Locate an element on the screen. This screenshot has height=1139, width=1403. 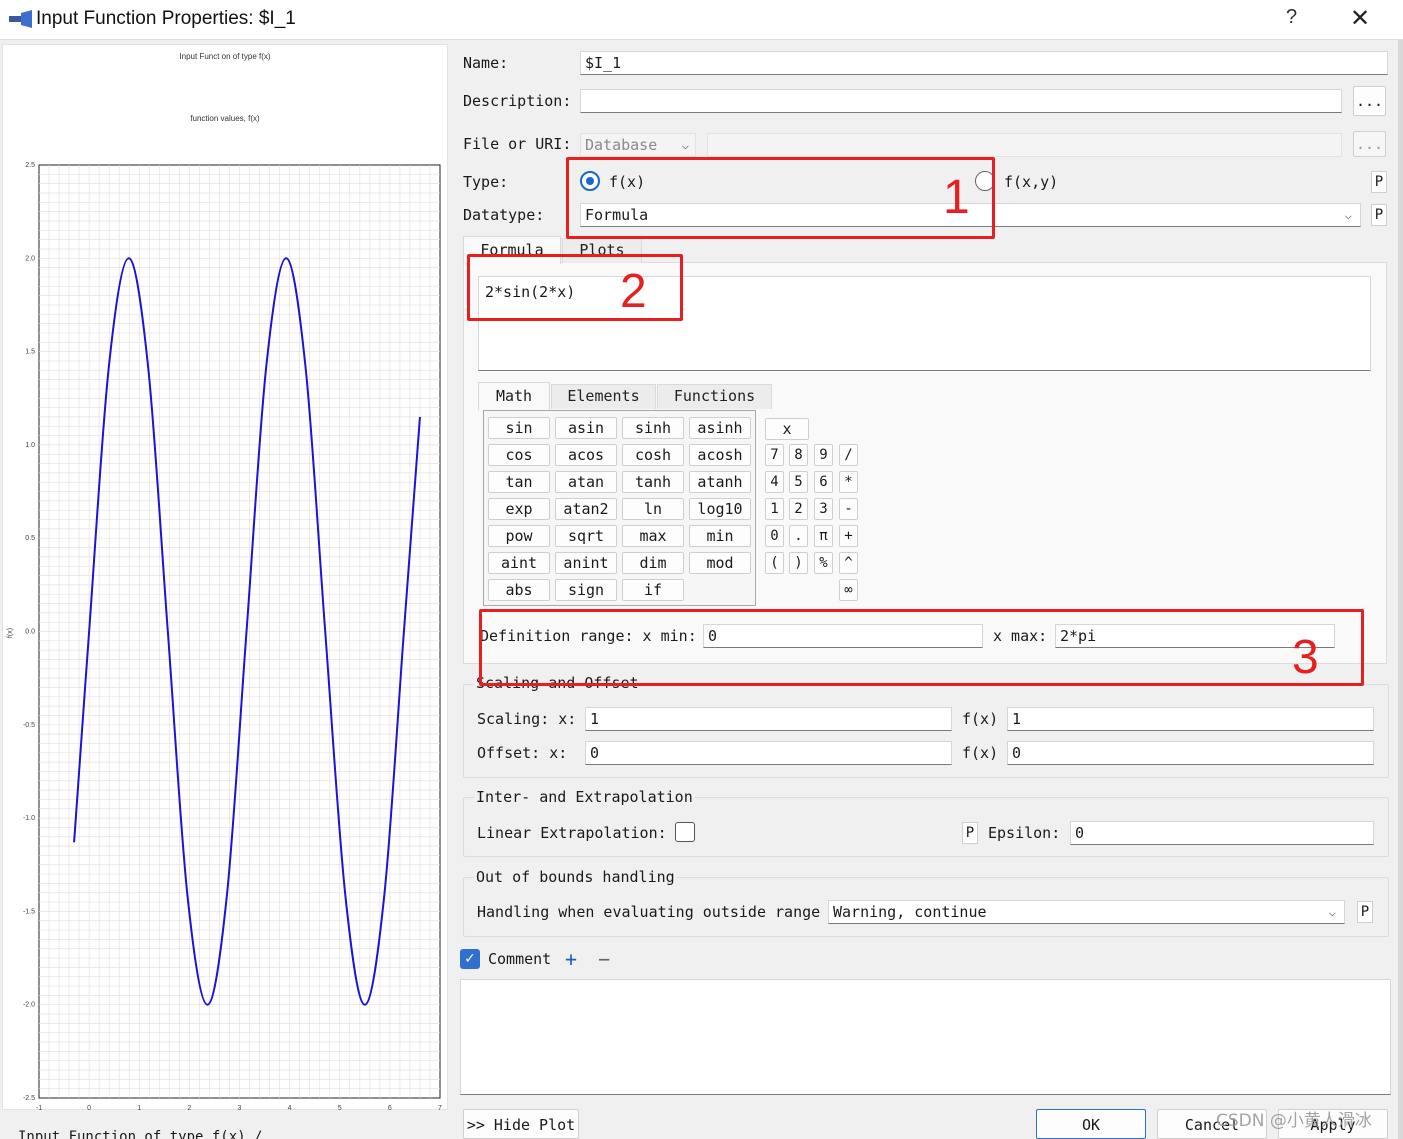
hide-plot-button: >> Hide Plot is located at coordinates (521, 1124).